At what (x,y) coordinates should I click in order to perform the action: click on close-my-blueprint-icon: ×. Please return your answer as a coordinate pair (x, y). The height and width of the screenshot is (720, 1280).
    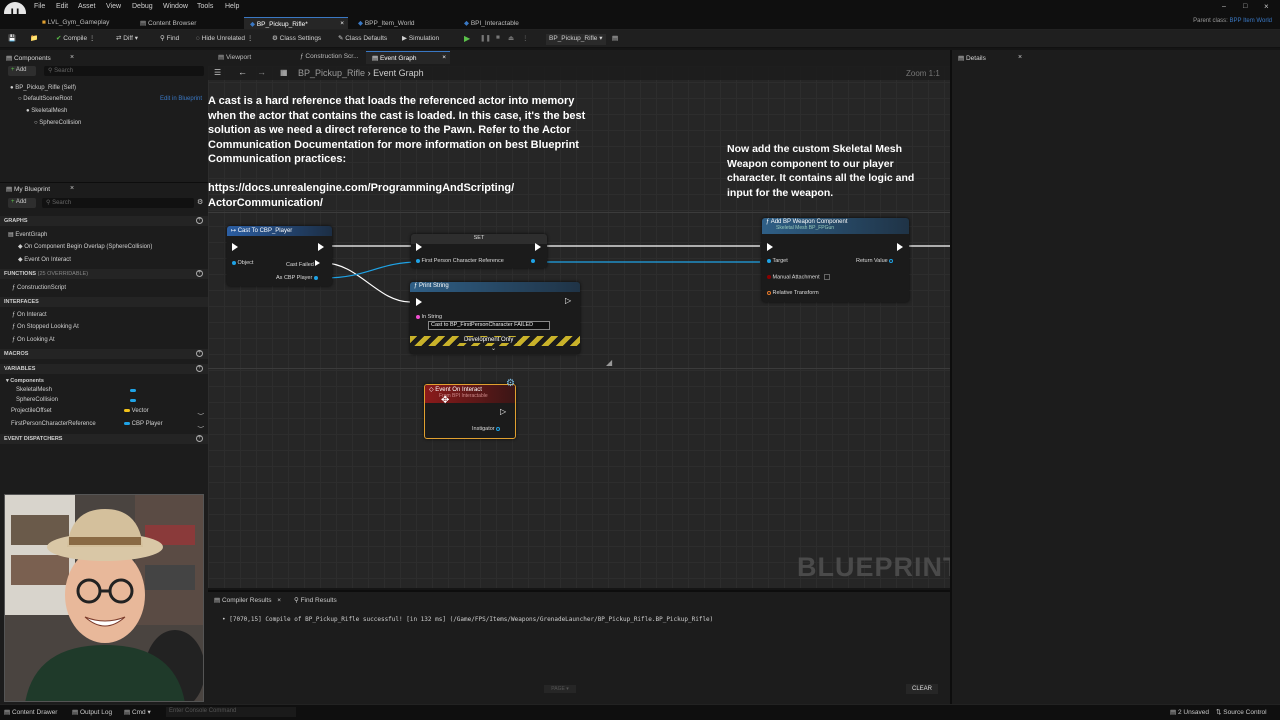
    Looking at the image, I should click on (72, 188).